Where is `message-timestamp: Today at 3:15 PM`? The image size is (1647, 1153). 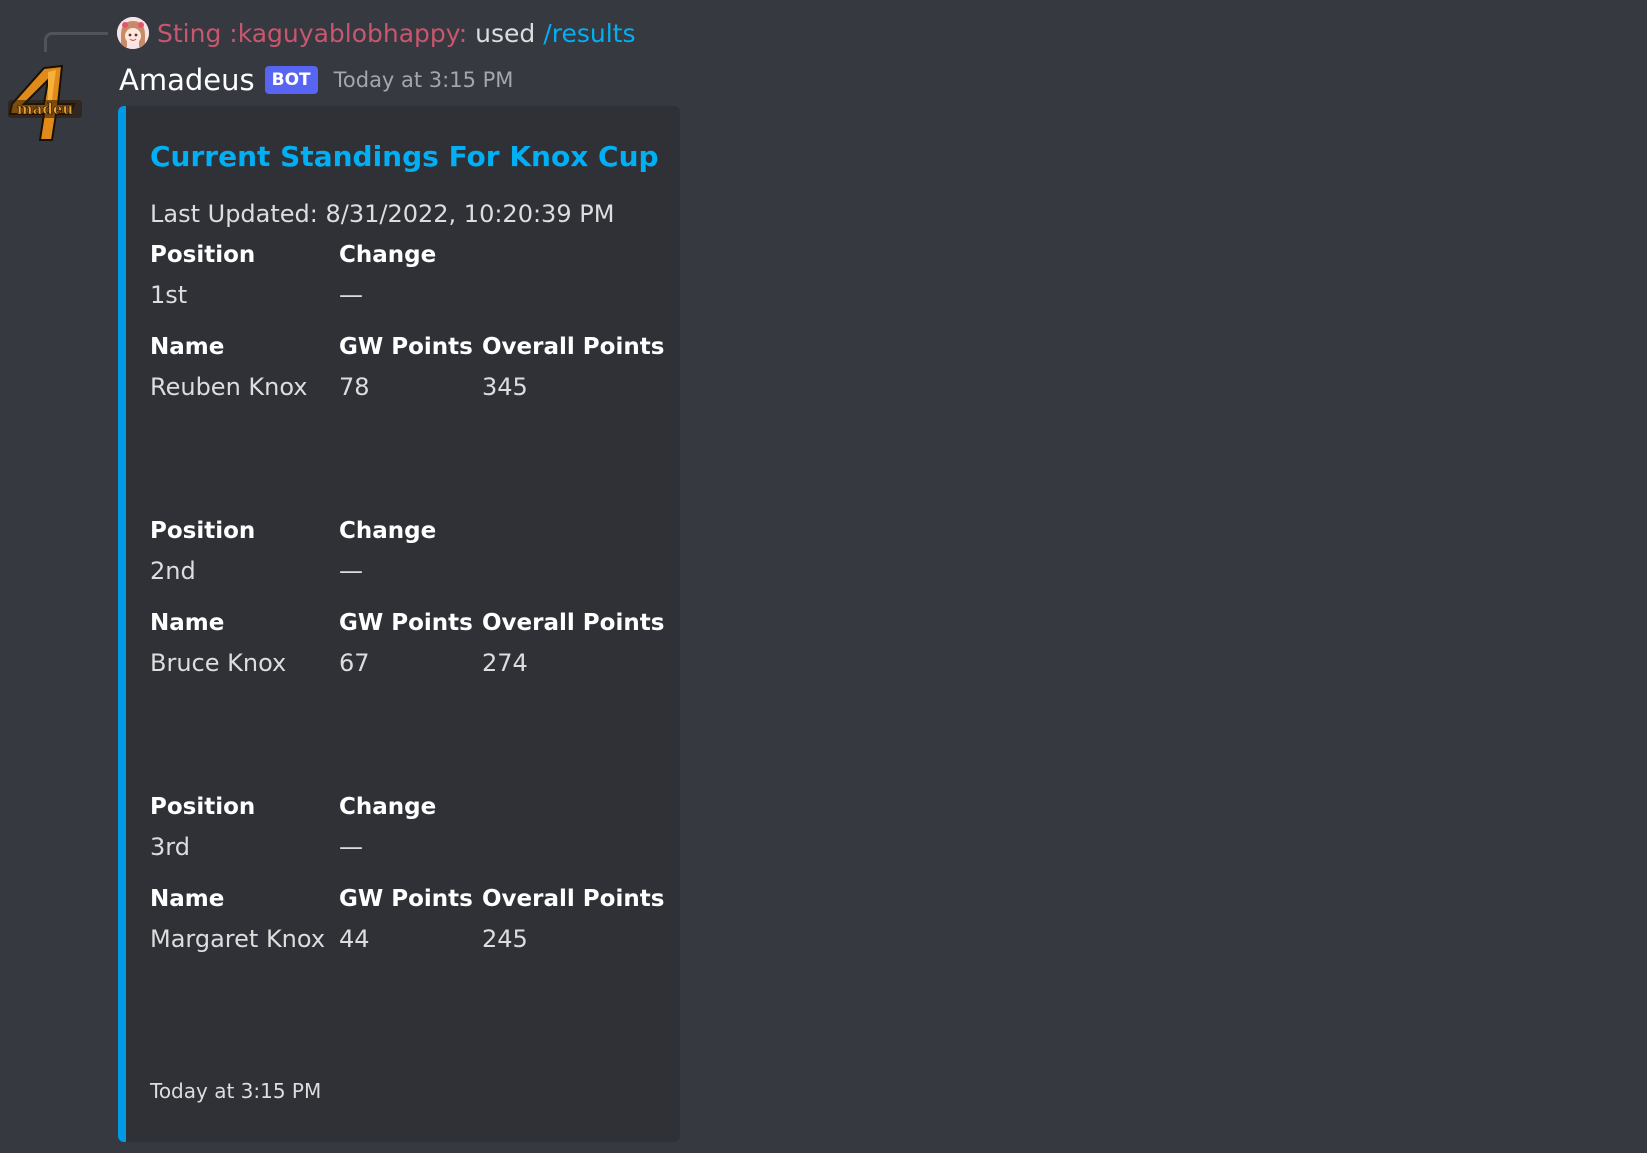 message-timestamp: Today at 3:15 PM is located at coordinates (424, 80).